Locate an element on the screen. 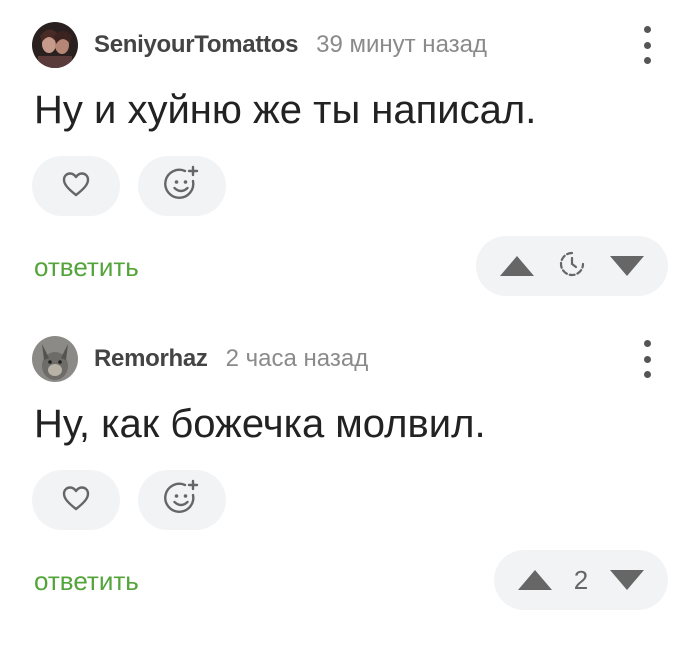 The image size is (700, 646). username: Remorhaz is located at coordinates (151, 359).